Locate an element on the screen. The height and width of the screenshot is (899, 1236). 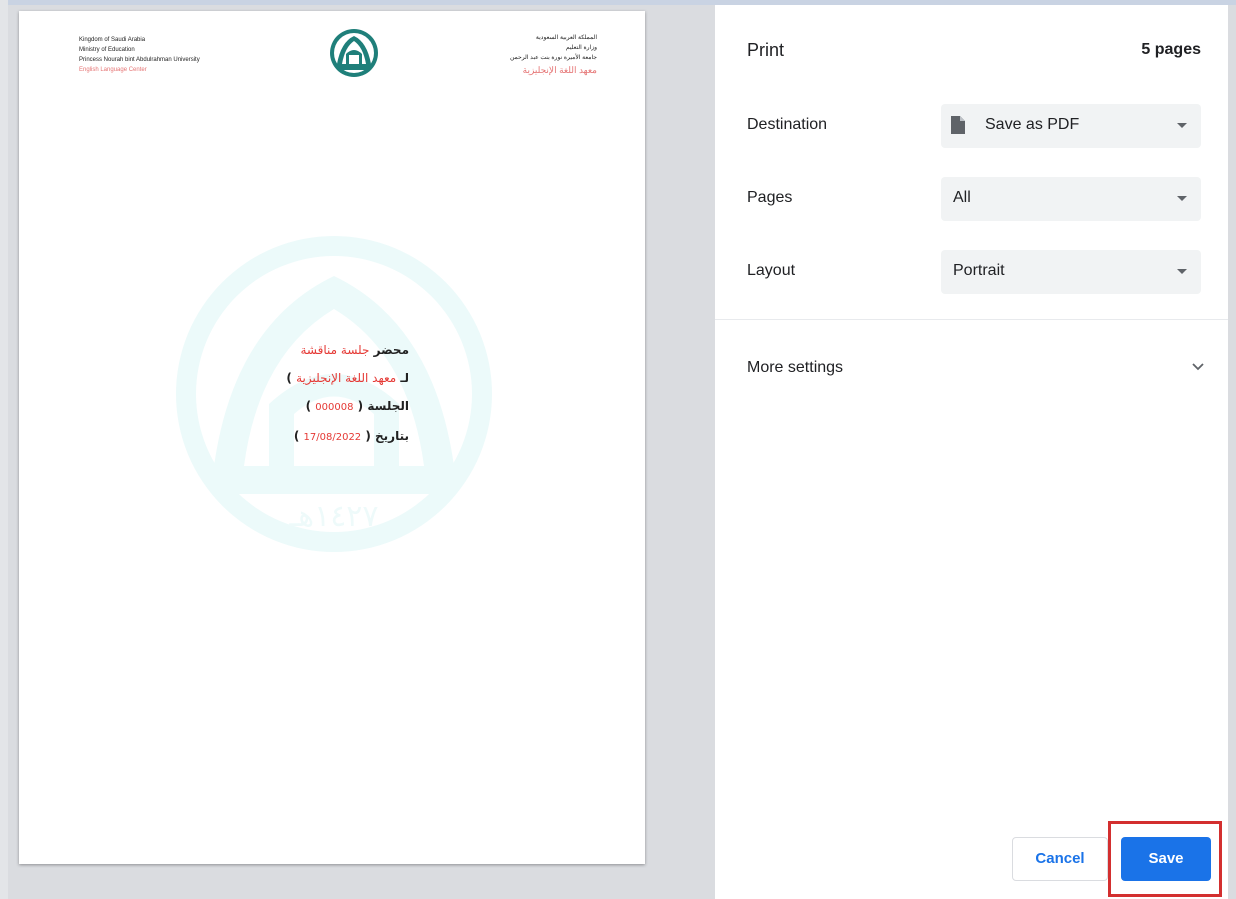
session-date-value: 17/08/2022 is located at coordinates (332, 437).